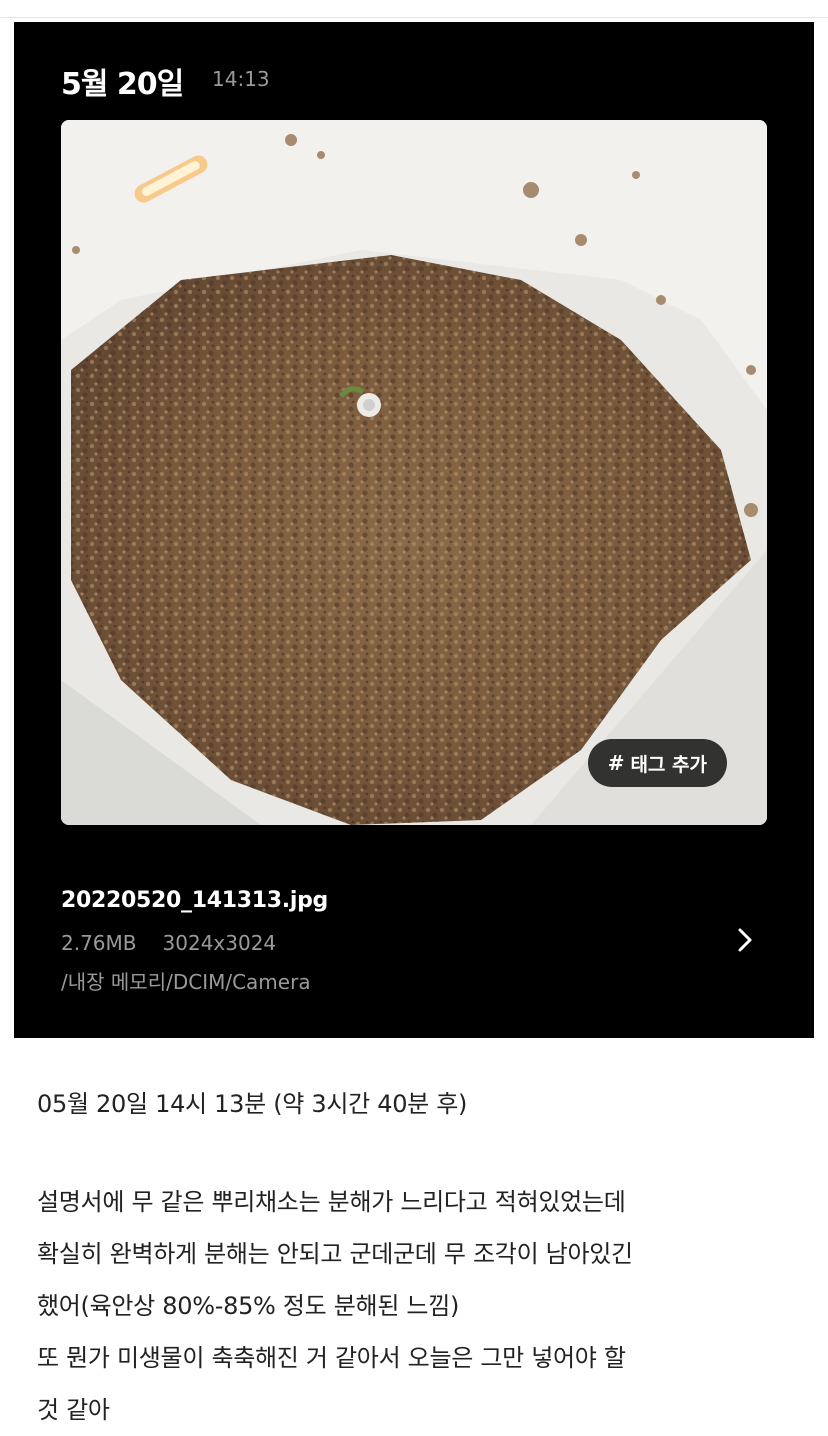  I want to click on file-size: 2.76MB, so click(99, 943).